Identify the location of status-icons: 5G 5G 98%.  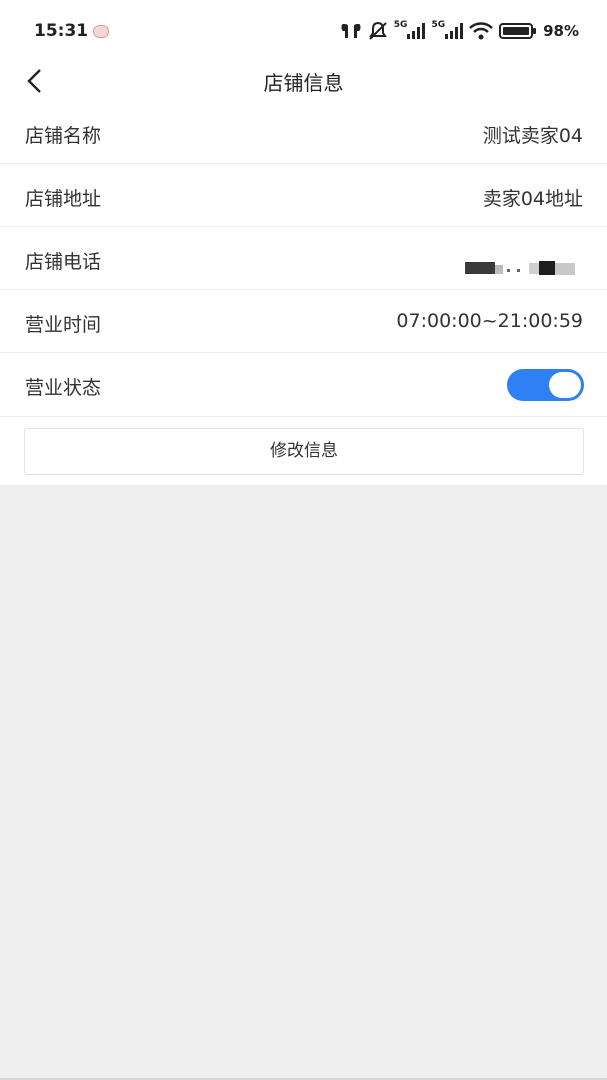
(459, 31).